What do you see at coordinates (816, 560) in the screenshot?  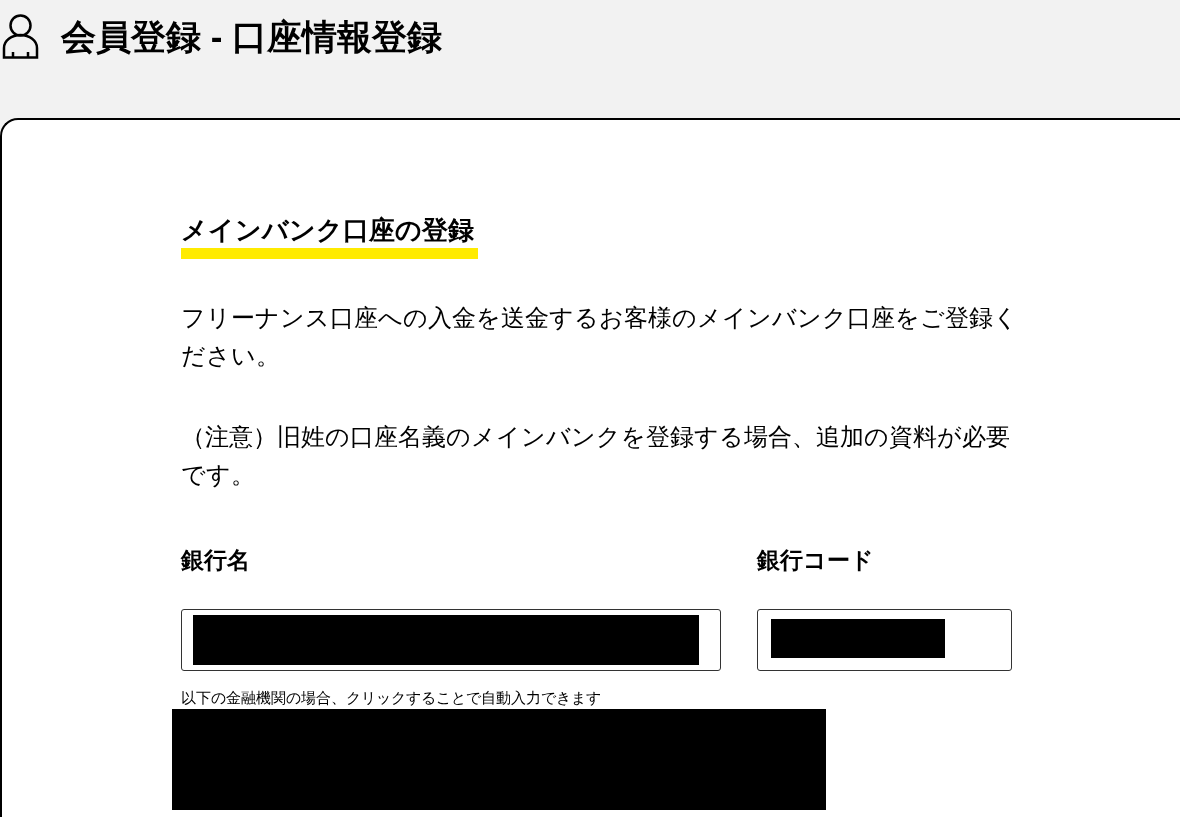 I see `field-label: 銀行コード` at bounding box center [816, 560].